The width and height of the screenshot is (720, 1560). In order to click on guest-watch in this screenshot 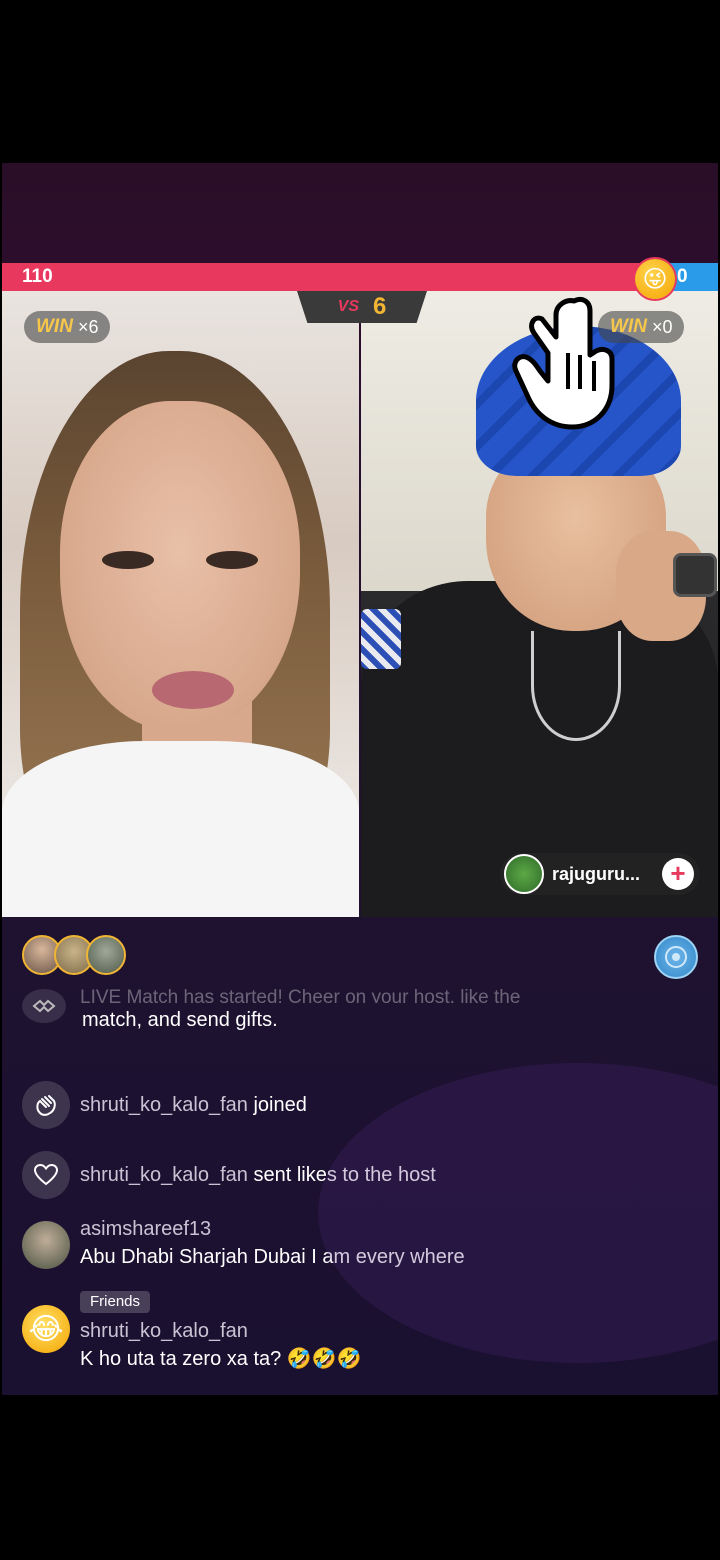, I will do `click(695, 575)`.